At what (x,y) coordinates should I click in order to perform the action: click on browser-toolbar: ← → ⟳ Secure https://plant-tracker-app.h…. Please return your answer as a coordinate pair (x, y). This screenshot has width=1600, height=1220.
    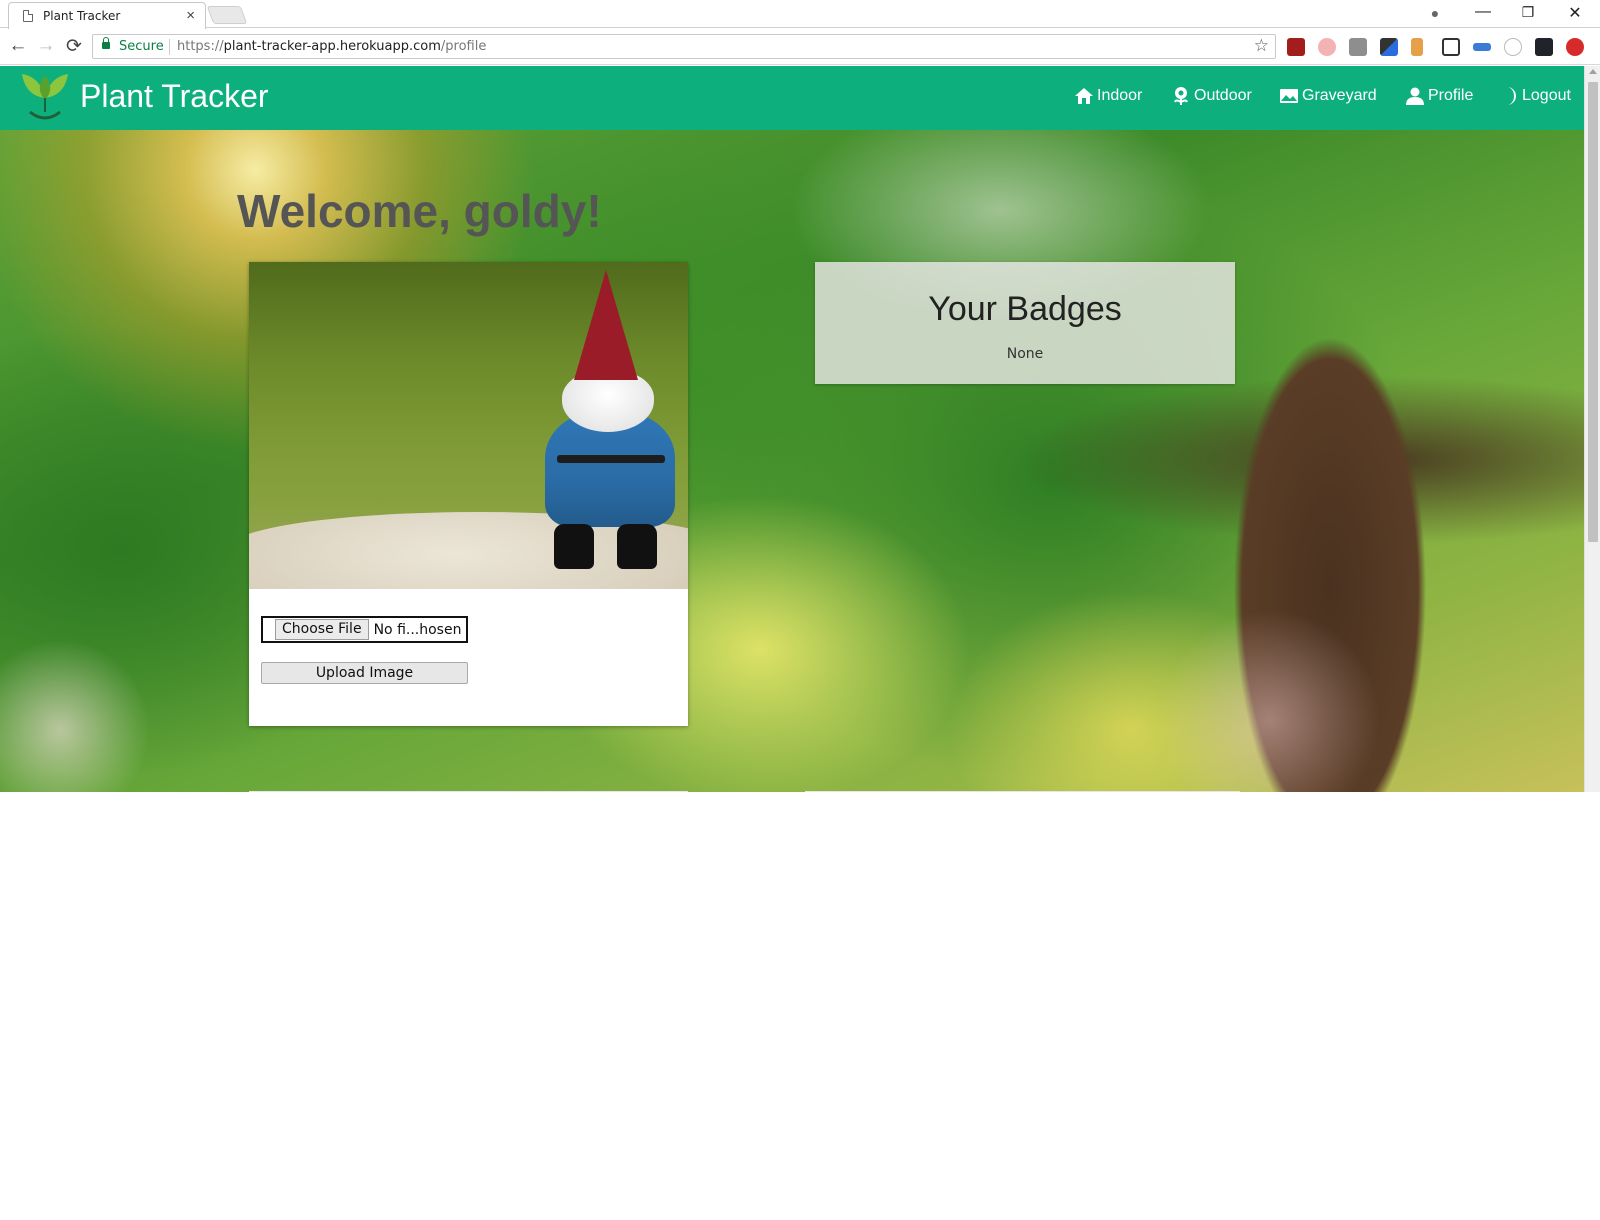
    Looking at the image, I should click on (800, 47).